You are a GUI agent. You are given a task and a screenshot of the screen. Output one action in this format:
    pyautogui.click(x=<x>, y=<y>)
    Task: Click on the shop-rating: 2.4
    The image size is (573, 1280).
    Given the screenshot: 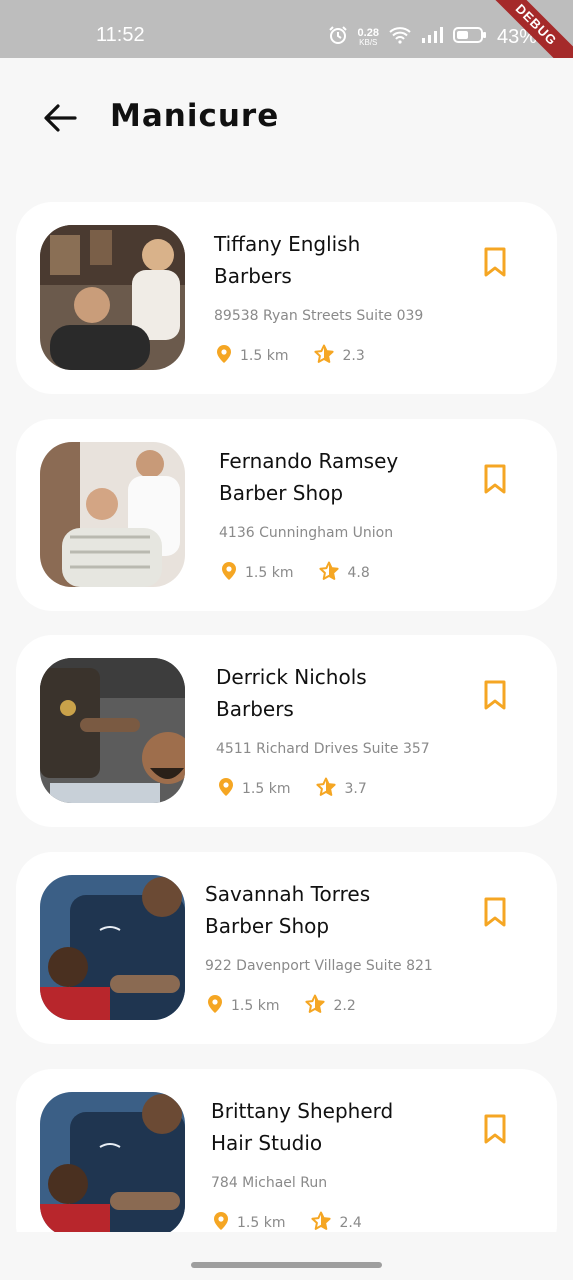 What is the action you would take?
    pyautogui.click(x=350, y=1223)
    